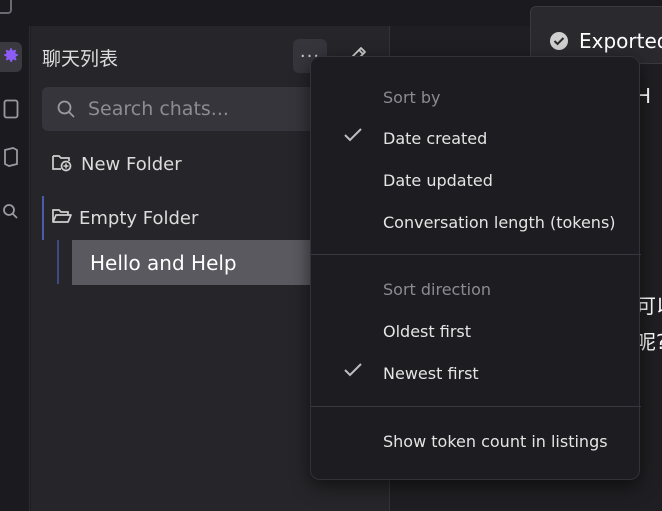  I want to click on book-icon, so click(11, 159).